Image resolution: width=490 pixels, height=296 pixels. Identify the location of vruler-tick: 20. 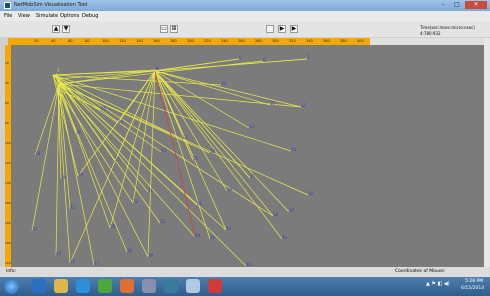
(7, 63).